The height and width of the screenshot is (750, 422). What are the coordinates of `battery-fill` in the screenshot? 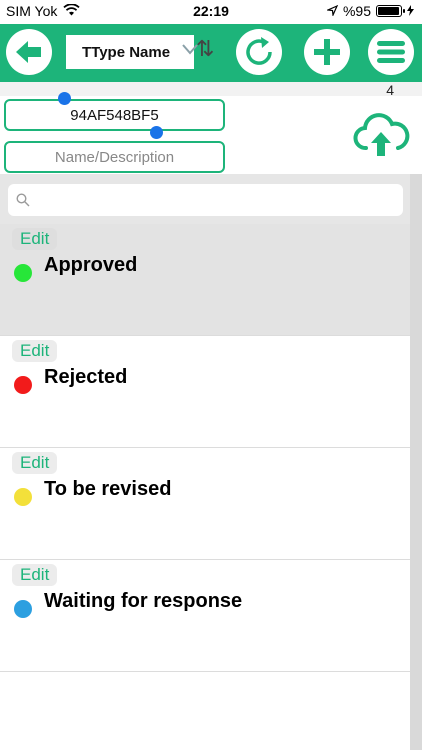 It's located at (388, 11).